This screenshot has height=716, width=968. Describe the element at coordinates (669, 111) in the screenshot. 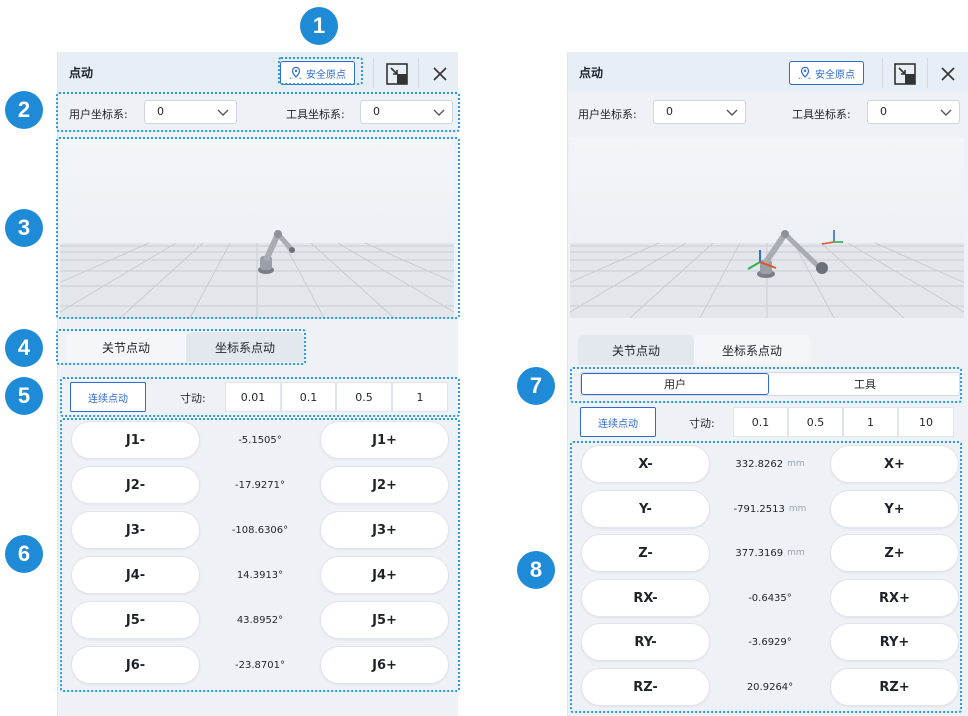

I see `user-coord-value: 0` at that location.